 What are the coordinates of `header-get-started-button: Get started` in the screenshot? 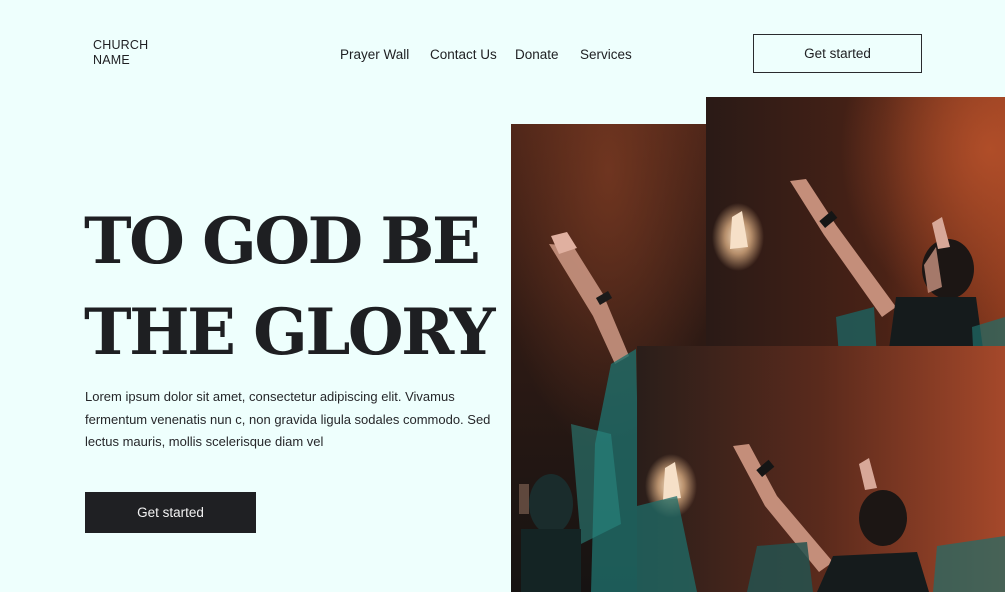 It's located at (837, 53).